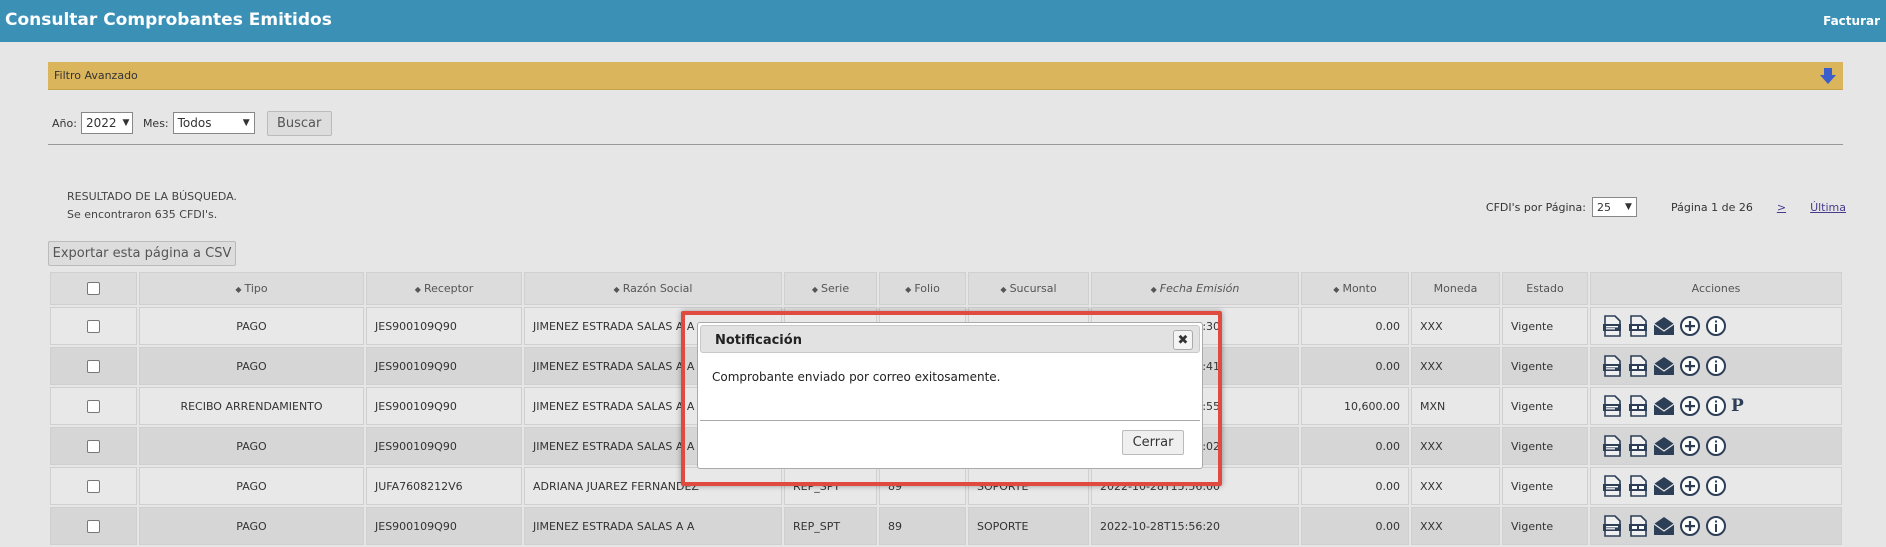  What do you see at coordinates (444, 288) in the screenshot?
I see `header-receptor: ◆ Receptor` at bounding box center [444, 288].